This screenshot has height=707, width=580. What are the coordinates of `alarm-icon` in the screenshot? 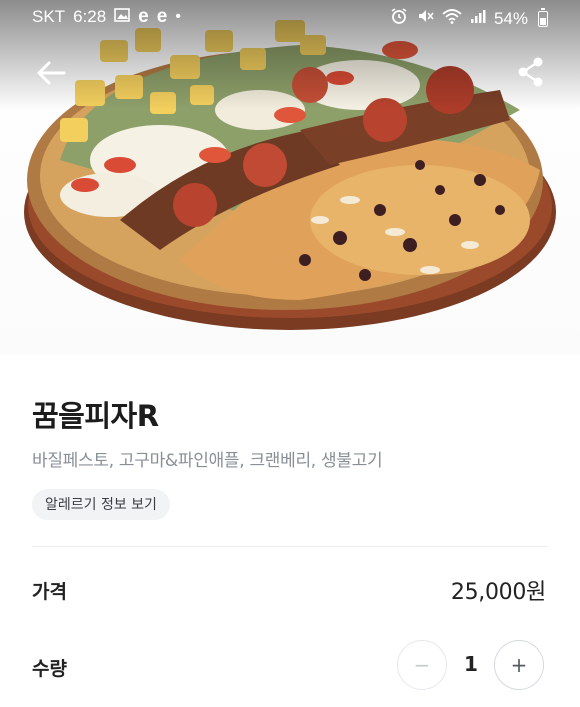 It's located at (399, 18).